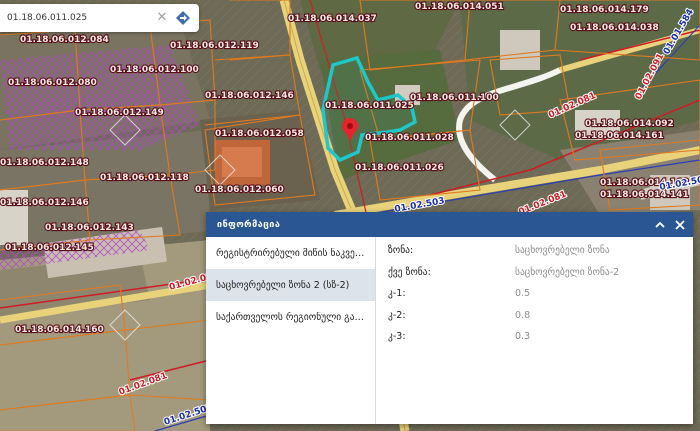 The width and height of the screenshot is (700, 431). I want to click on layer-list-item-label: საქართველოს რეგიონული განვითარება, so click(291, 317).